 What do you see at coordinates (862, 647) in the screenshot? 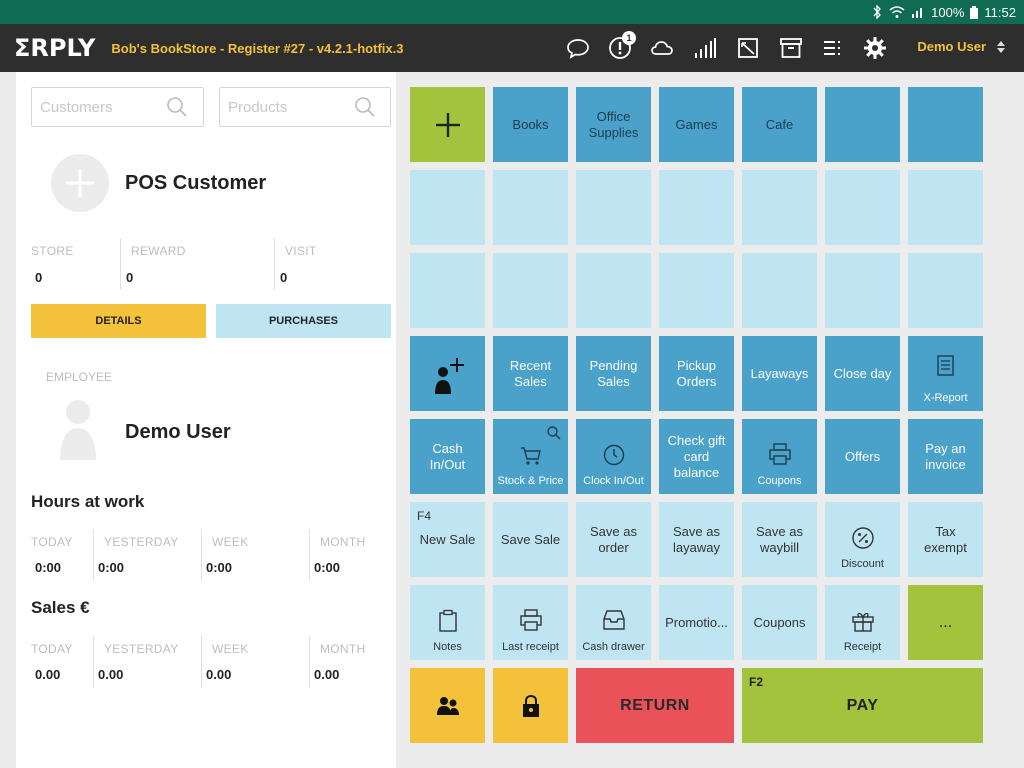
I see `tile-label: Receipt` at bounding box center [862, 647].